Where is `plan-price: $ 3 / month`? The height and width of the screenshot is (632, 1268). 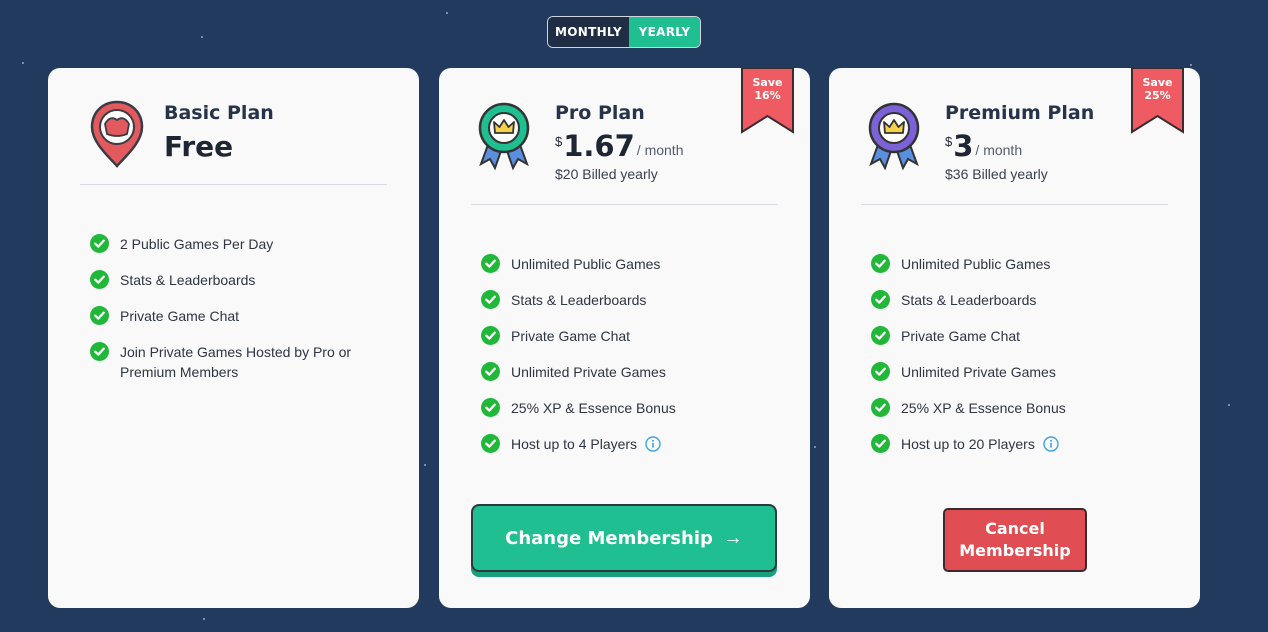
plan-price: $ 3 / month is located at coordinates (983, 146).